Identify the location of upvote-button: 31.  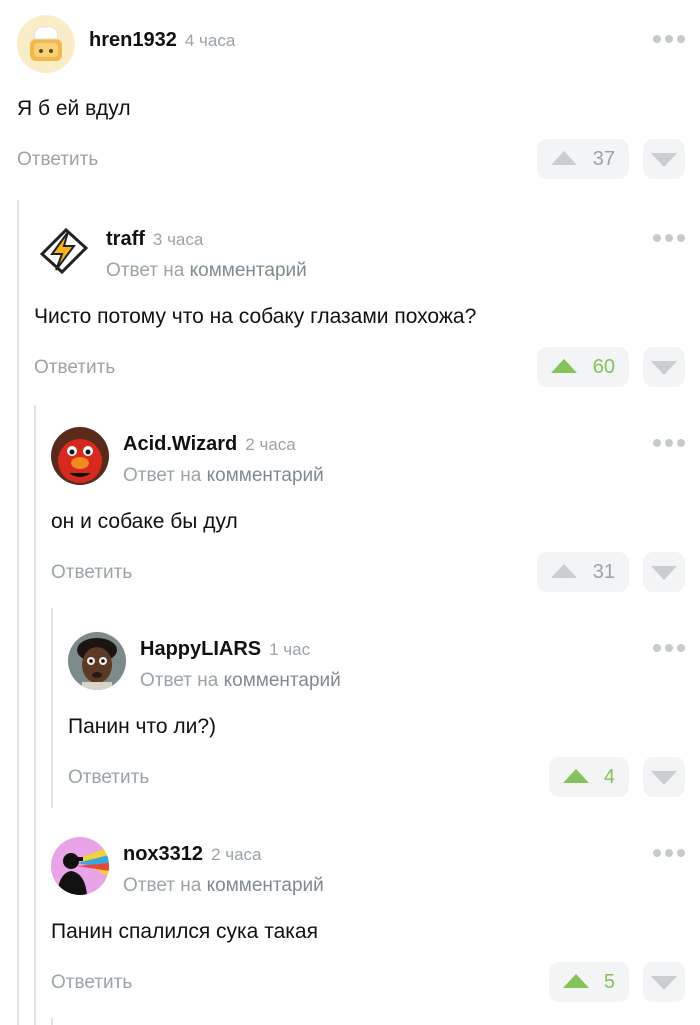
(583, 572).